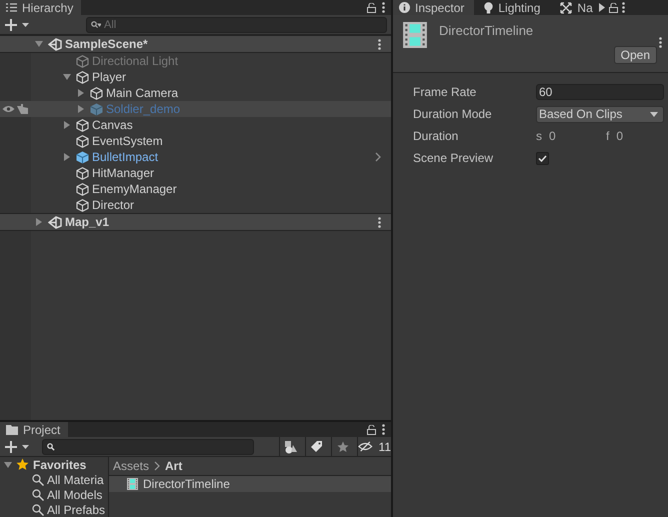 This screenshot has width=668, height=517. I want to click on item-label: Director, so click(113, 205).